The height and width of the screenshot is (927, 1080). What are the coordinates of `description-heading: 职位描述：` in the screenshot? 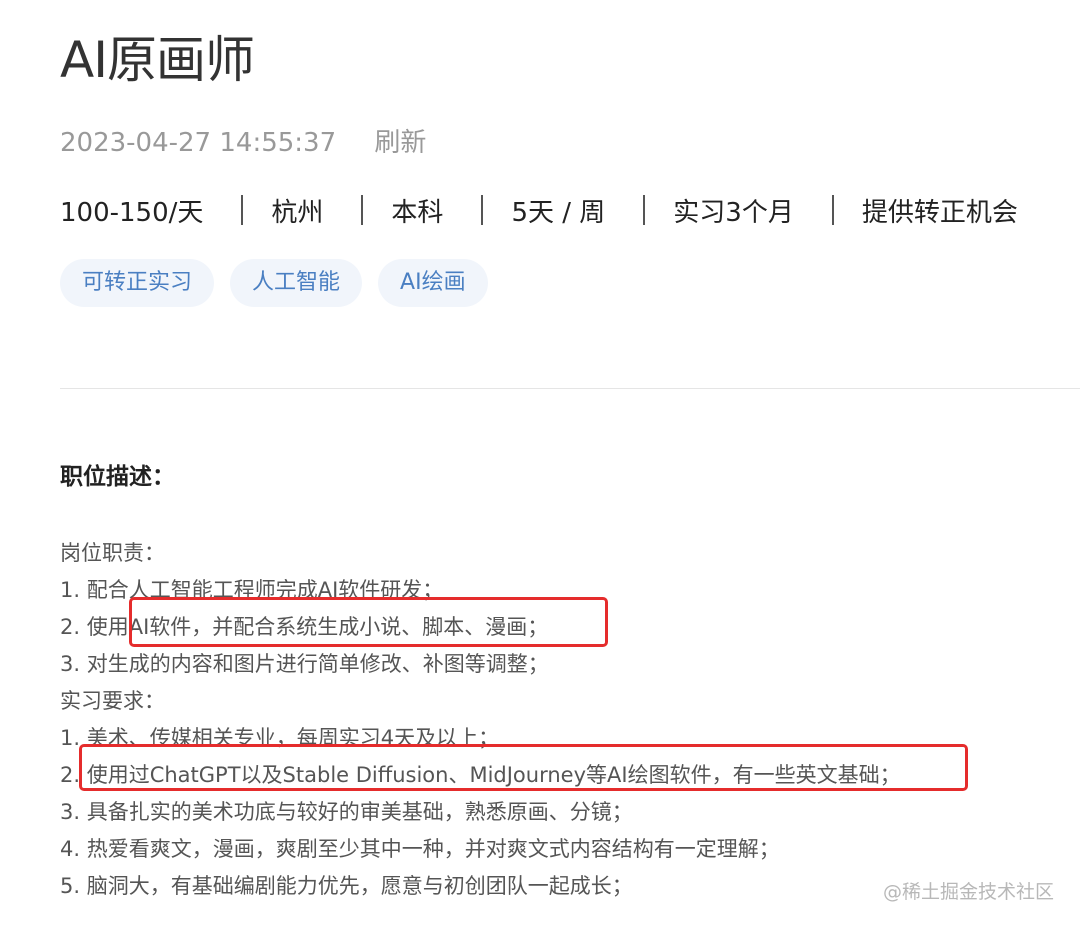 It's located at (117, 477).